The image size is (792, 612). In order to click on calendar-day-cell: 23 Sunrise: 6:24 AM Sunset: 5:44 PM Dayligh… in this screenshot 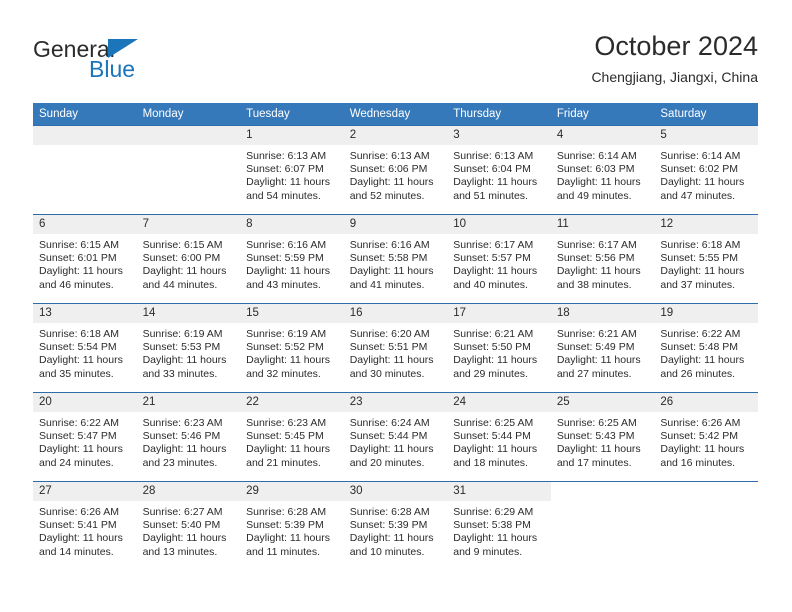, I will do `click(395, 437)`.